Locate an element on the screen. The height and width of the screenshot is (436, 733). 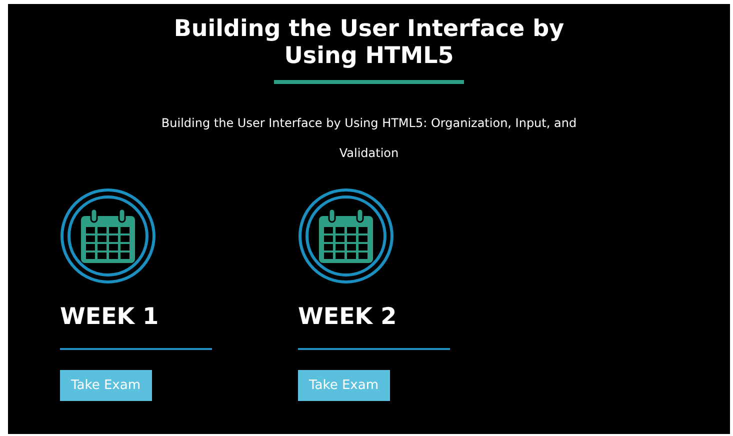
page-title: Building the User Interface by Using HTML5 is located at coordinates (369, 43).